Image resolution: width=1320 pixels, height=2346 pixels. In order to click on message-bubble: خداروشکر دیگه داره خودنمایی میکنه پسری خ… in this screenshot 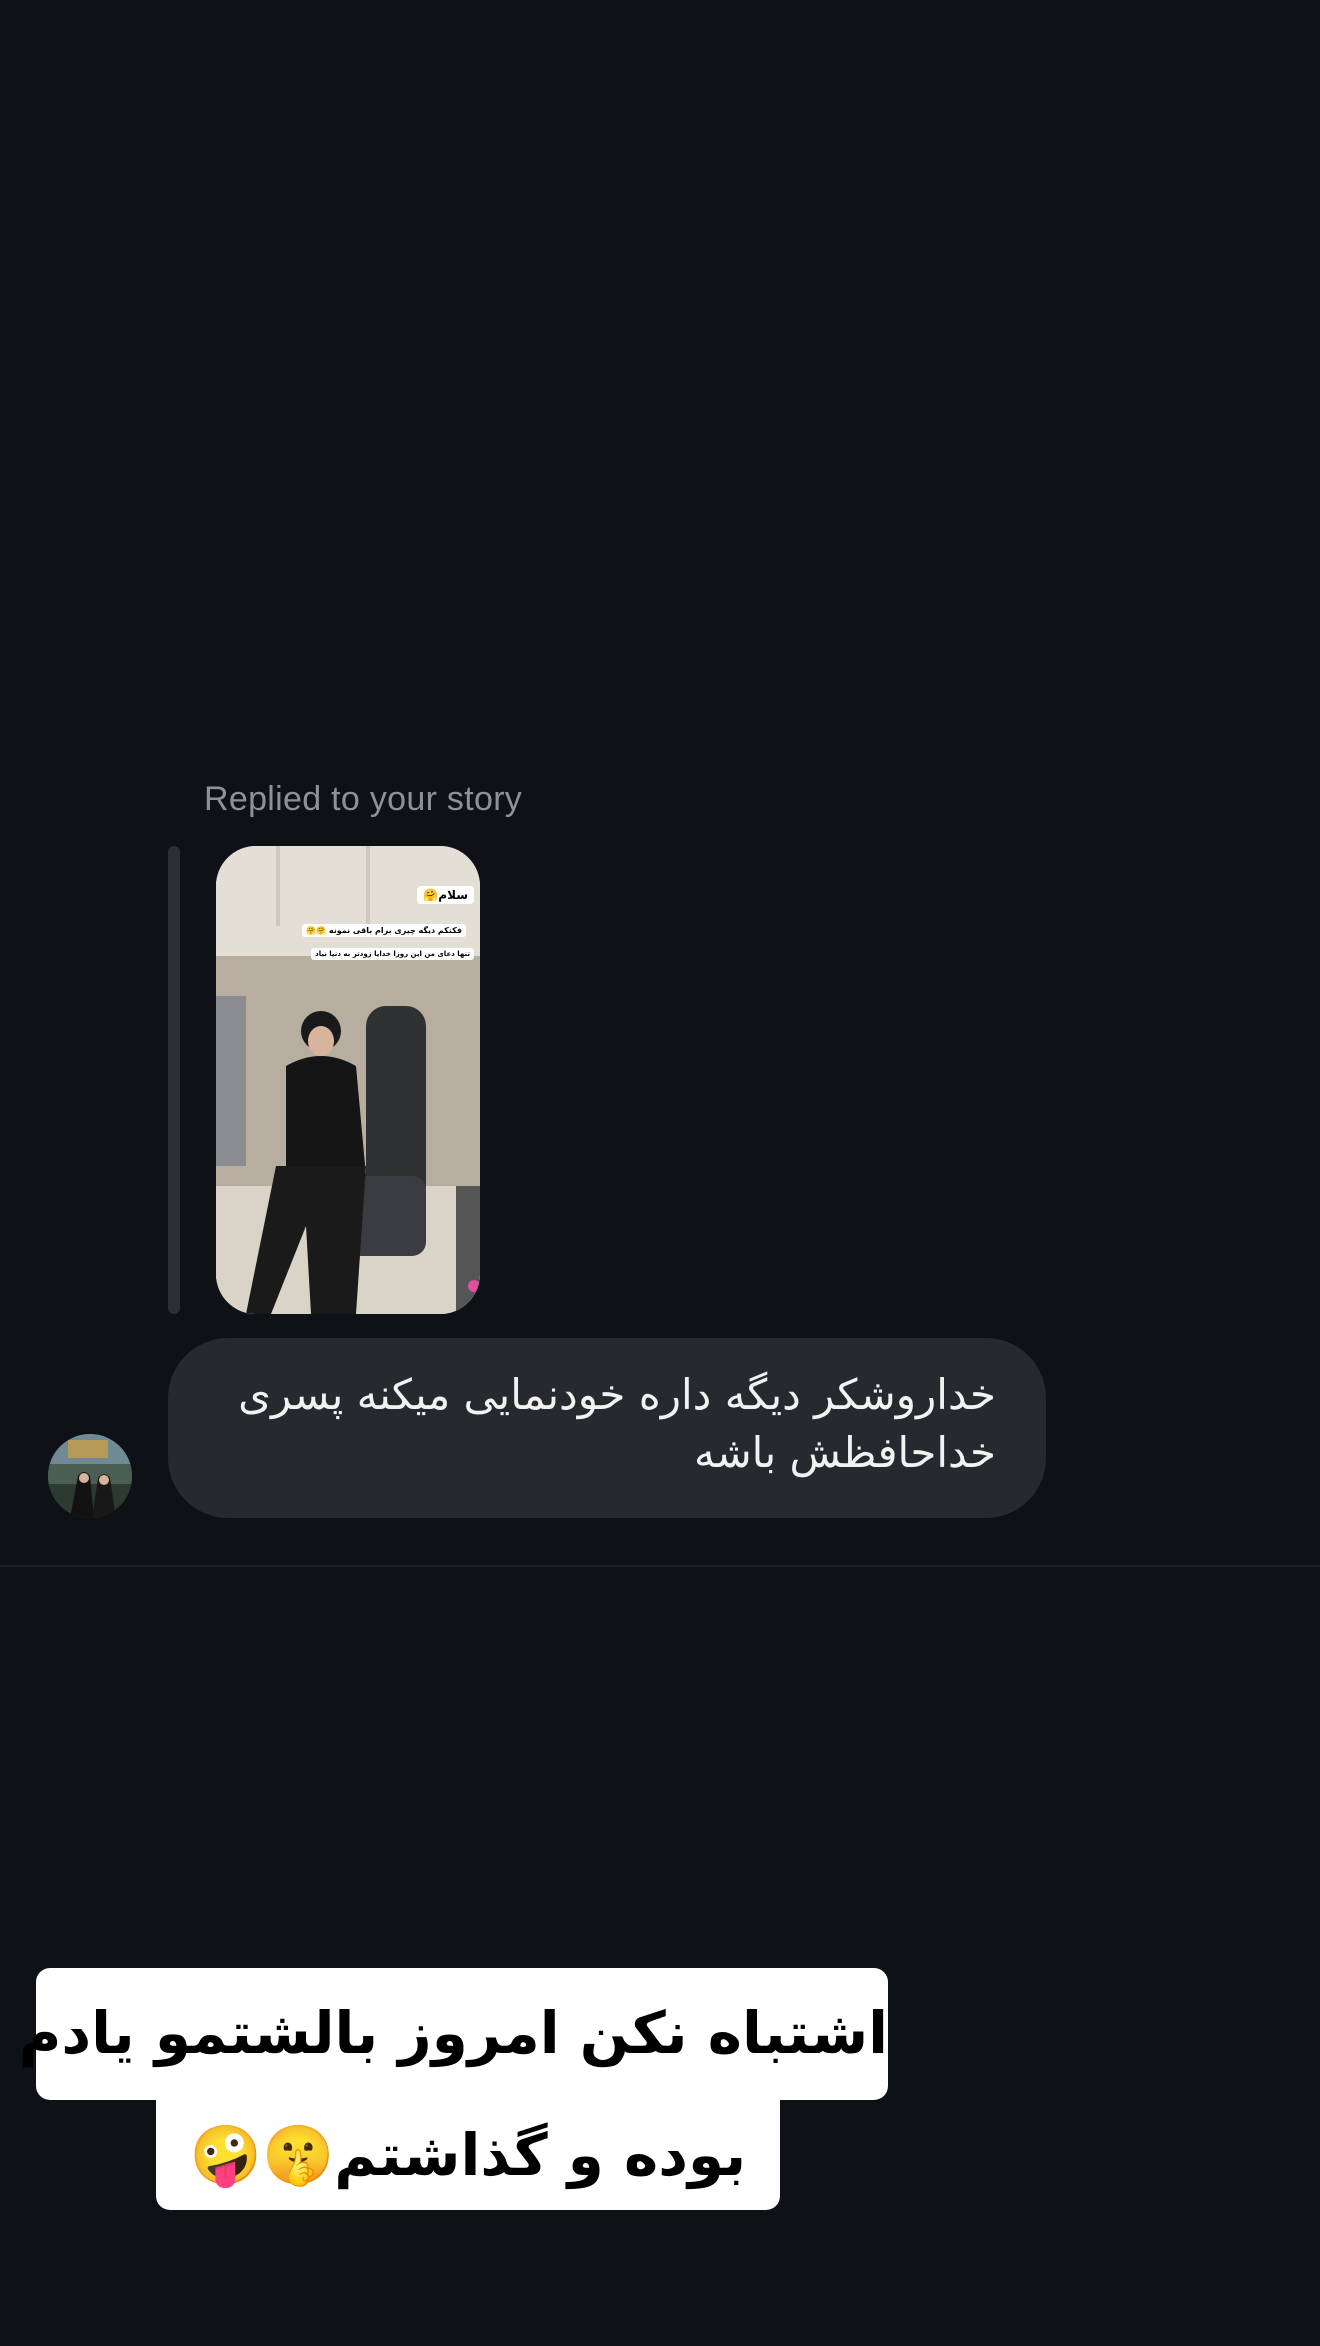, I will do `click(607, 1428)`.